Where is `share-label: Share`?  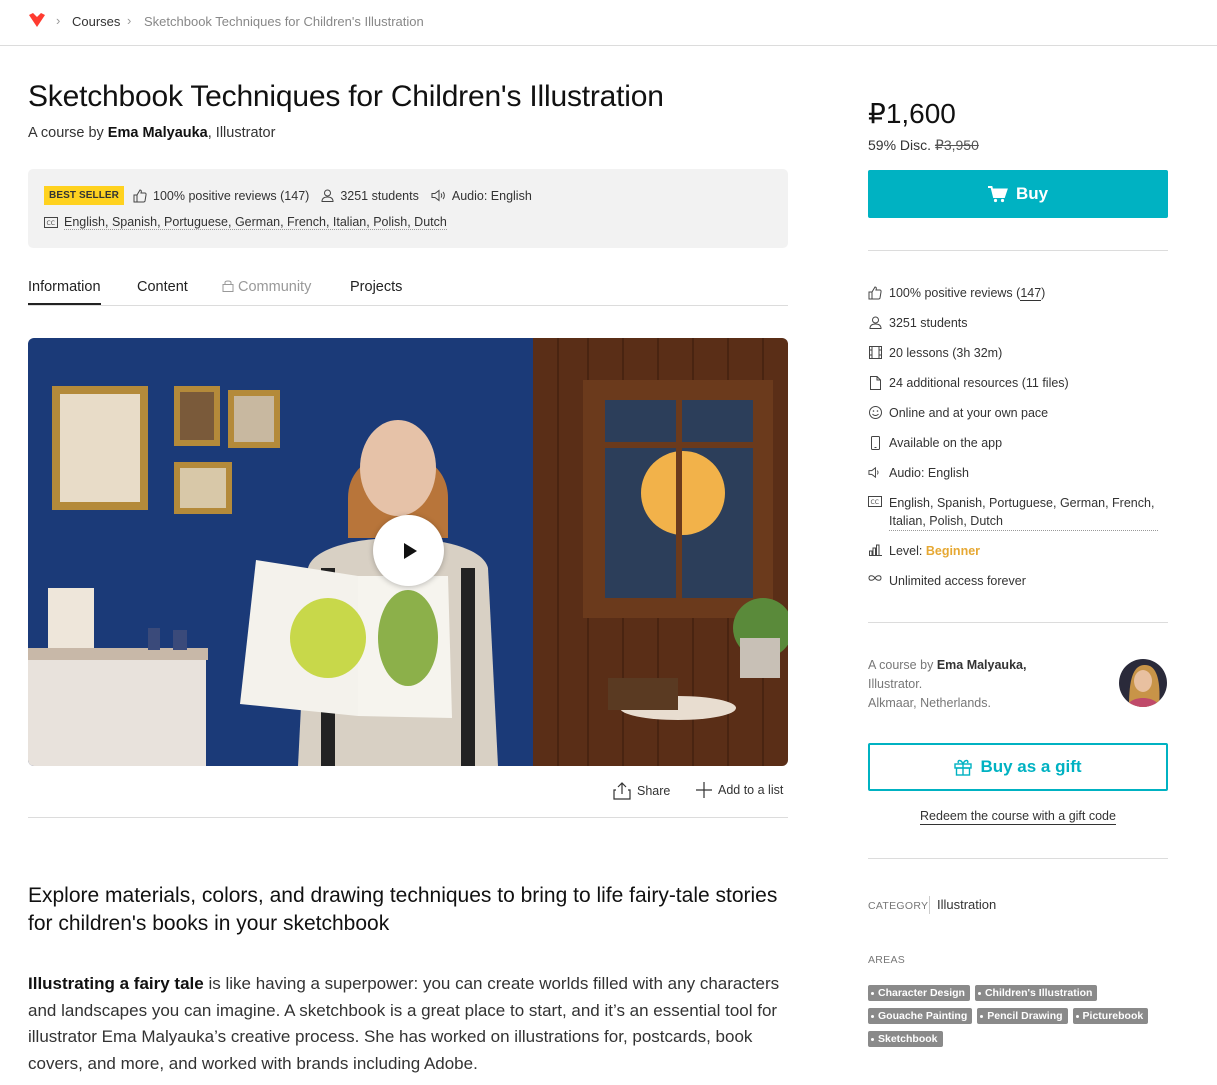 share-label: Share is located at coordinates (654, 791).